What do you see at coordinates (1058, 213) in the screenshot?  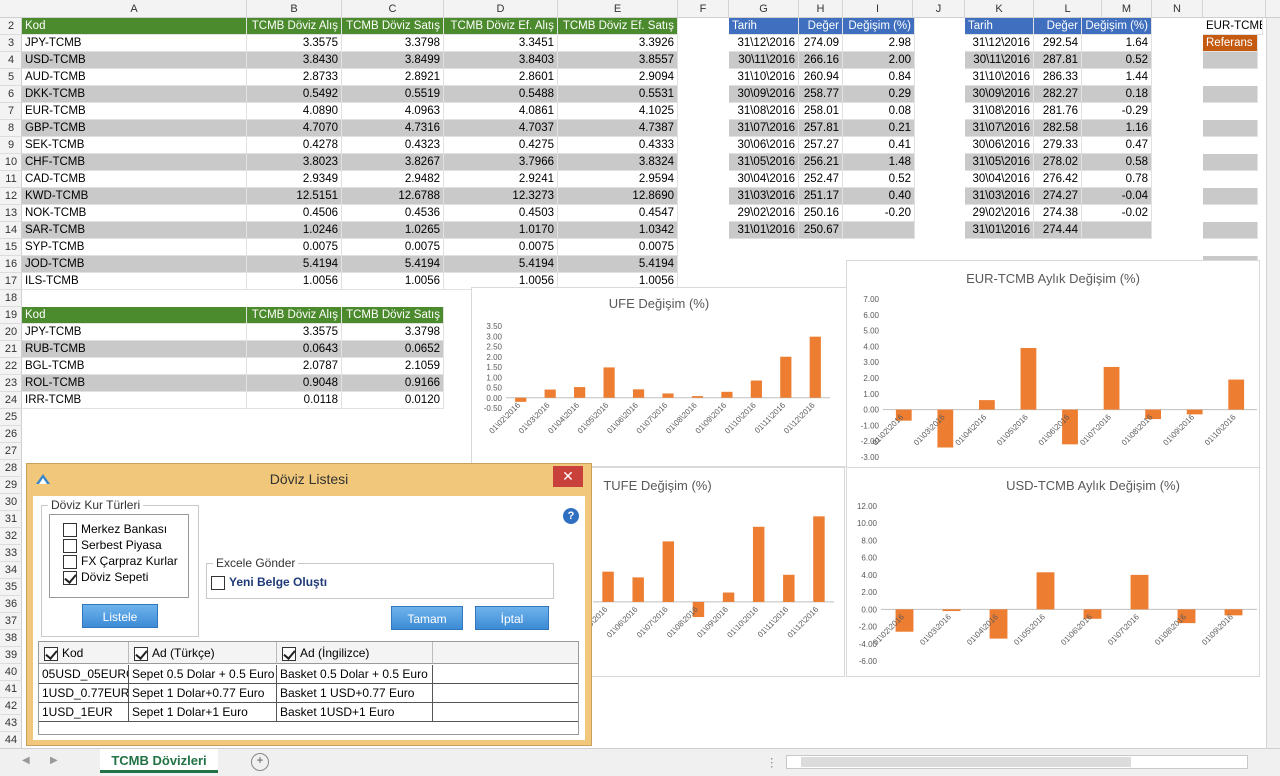 I see `table-cell: 274.38` at bounding box center [1058, 213].